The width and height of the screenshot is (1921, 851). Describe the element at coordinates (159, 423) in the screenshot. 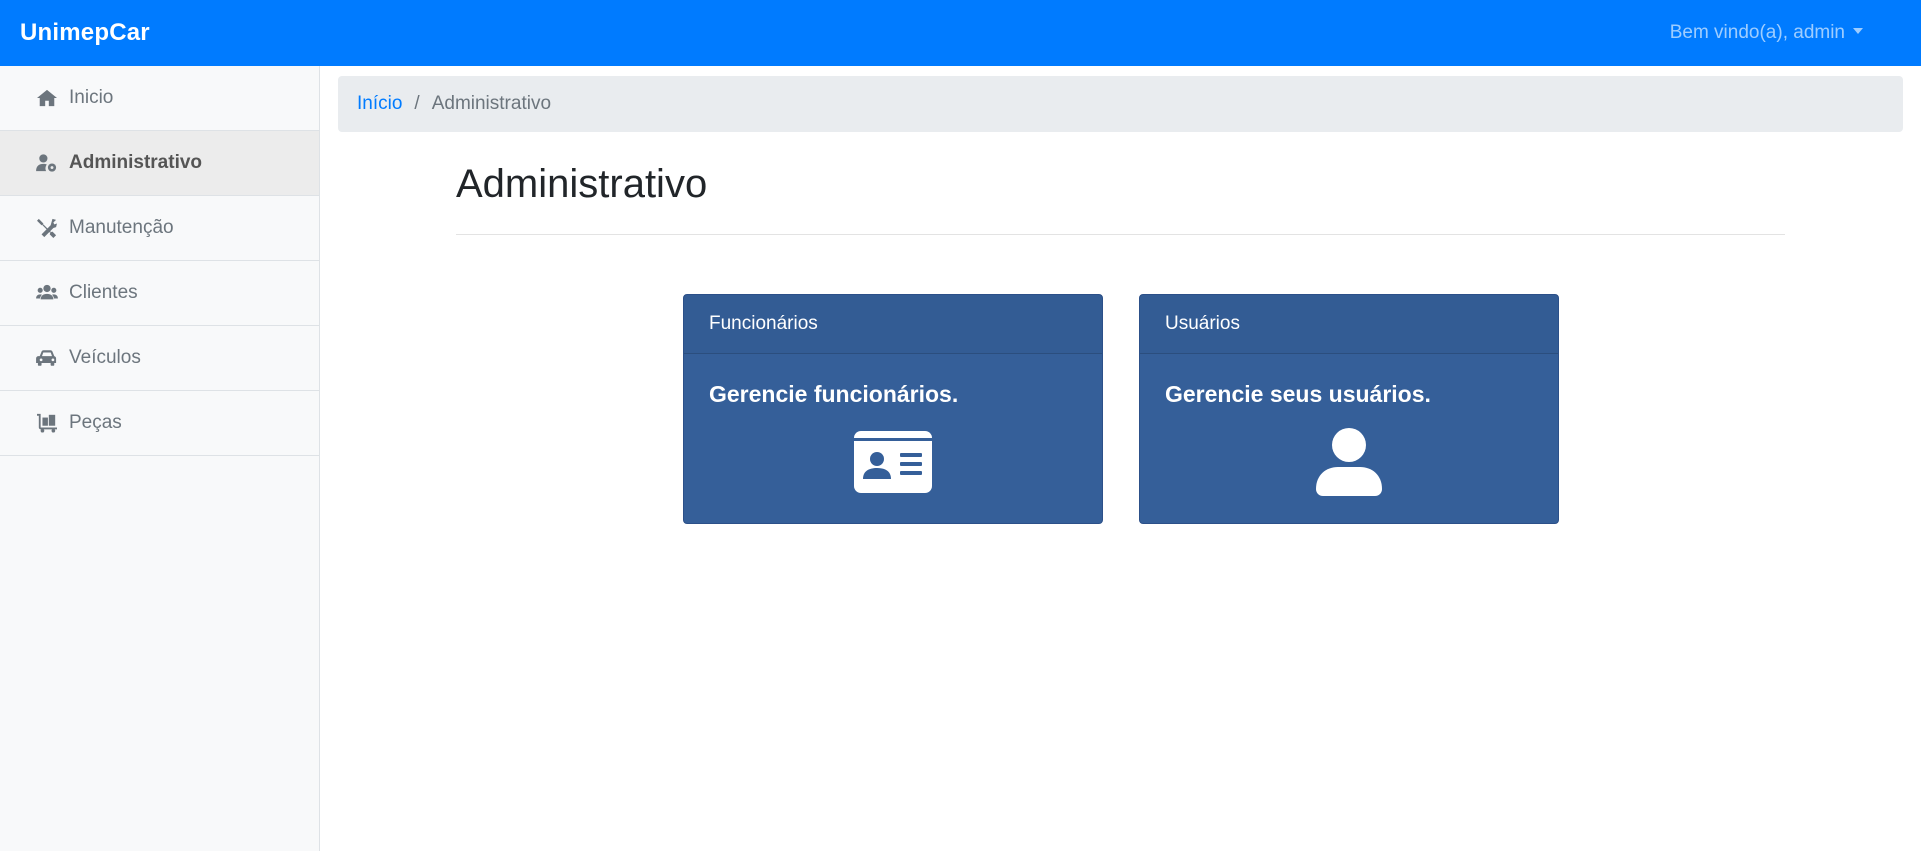

I see `sidebar-item-pecas: Peças` at that location.